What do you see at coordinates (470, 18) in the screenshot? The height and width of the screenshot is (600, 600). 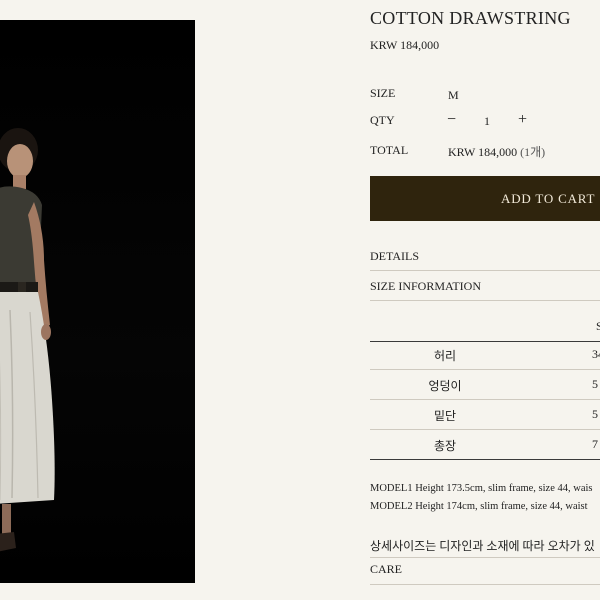 I see `product-title: COTTON DRAWSTRING` at bounding box center [470, 18].